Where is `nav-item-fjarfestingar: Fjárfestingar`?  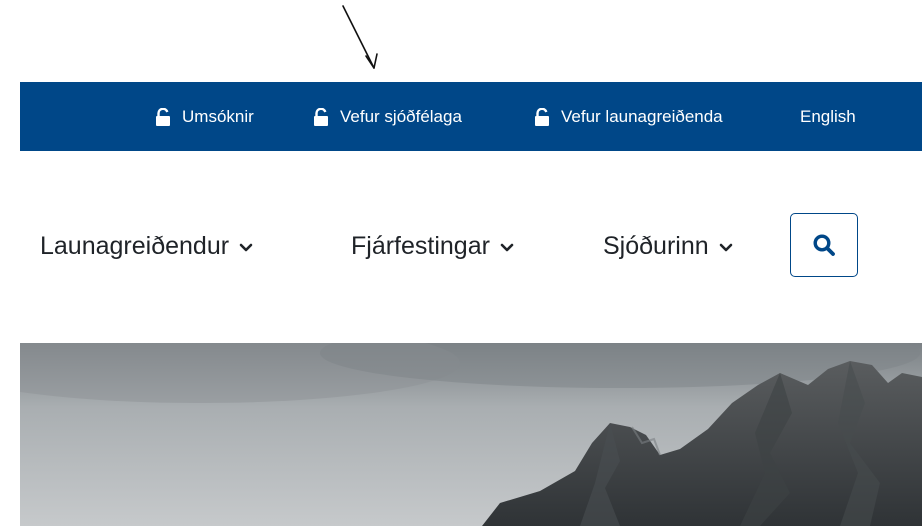
nav-item-fjarfestingar: Fjárfestingar is located at coordinates (432, 246).